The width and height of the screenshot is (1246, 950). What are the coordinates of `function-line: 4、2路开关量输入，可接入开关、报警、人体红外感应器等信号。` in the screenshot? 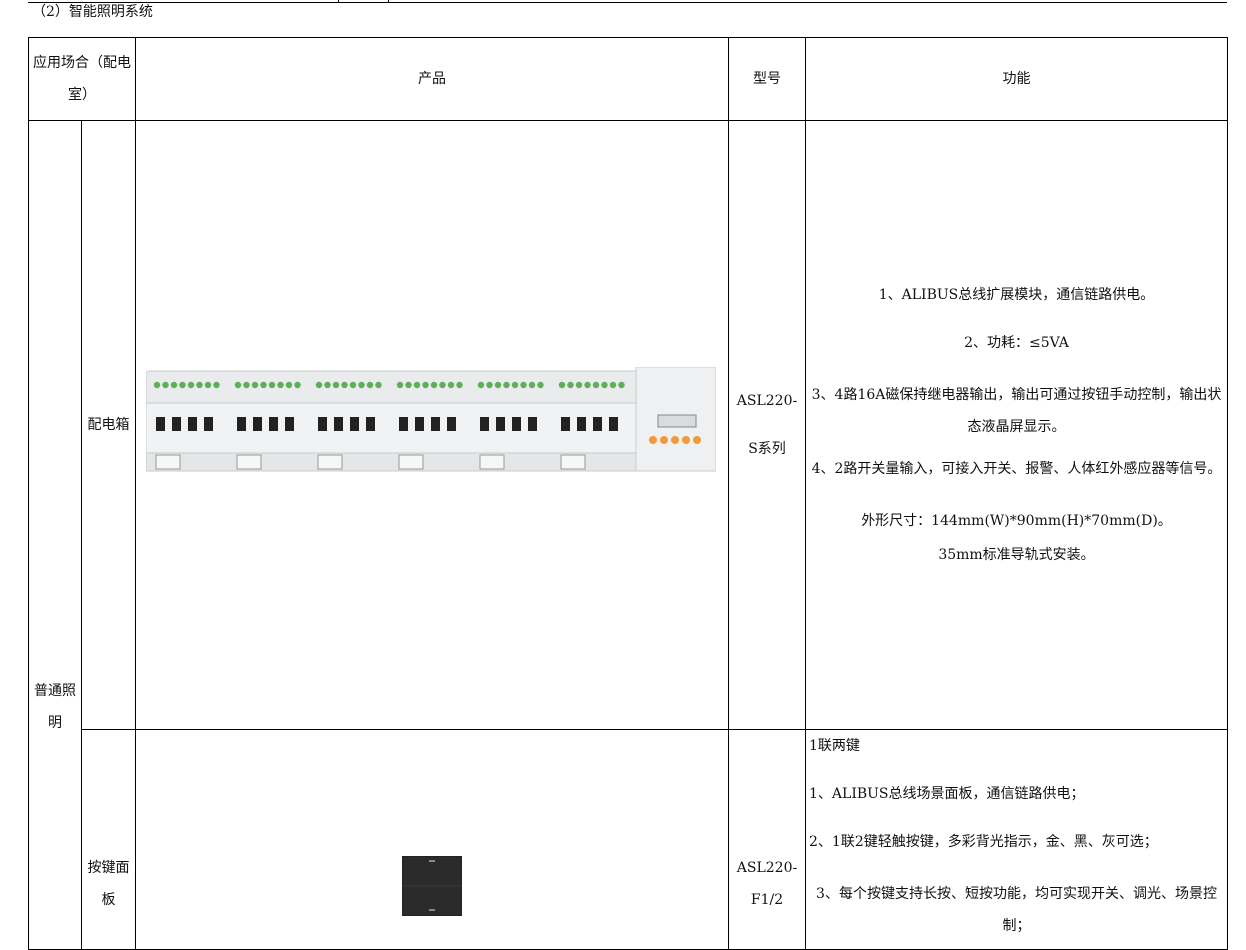 It's located at (1016, 469).